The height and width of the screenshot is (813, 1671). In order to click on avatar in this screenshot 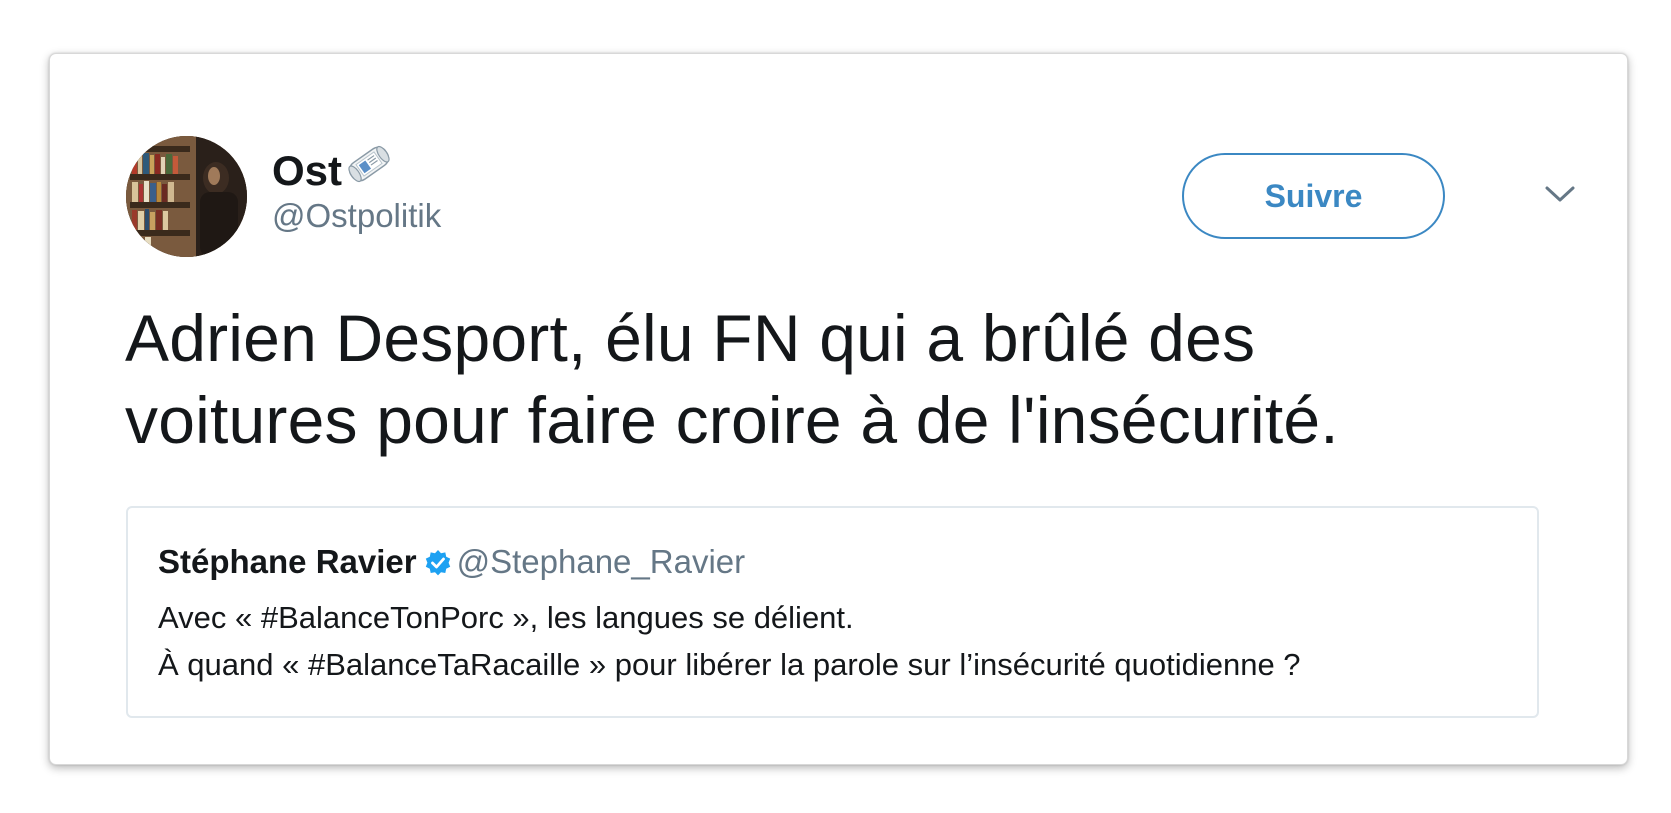, I will do `click(186, 196)`.